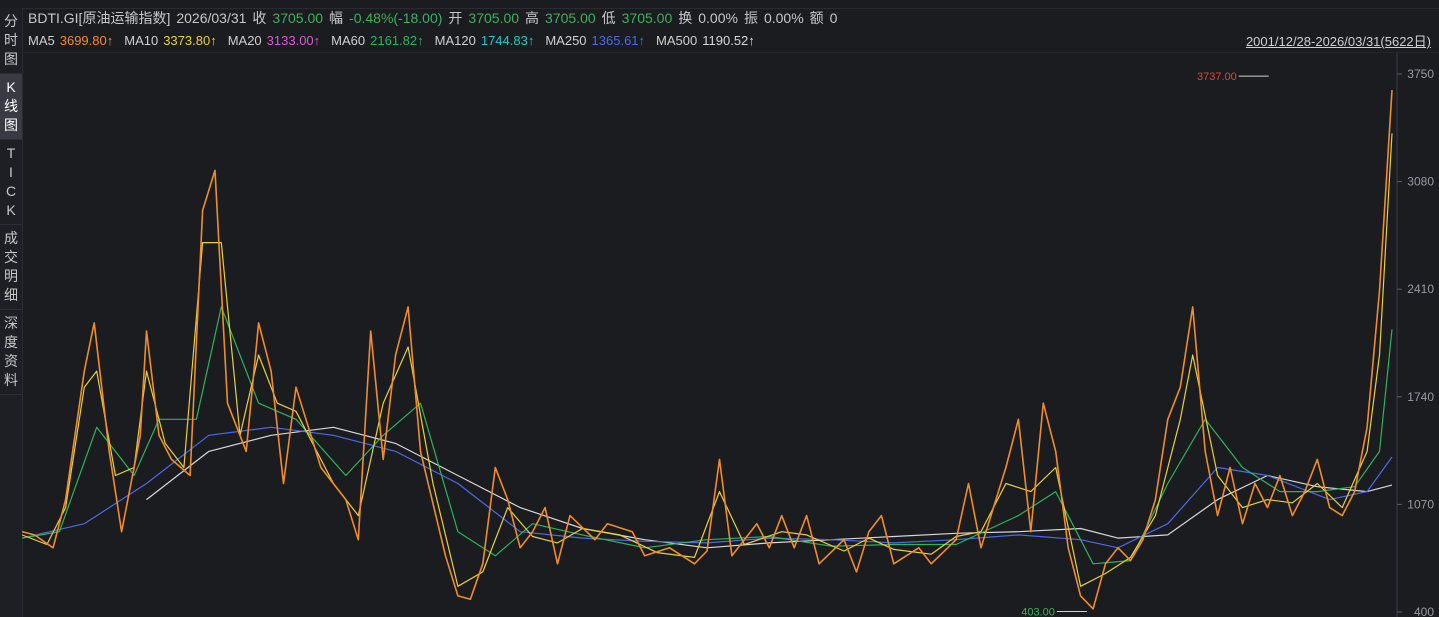  I want to click on turnover-label: 换, so click(685, 18).